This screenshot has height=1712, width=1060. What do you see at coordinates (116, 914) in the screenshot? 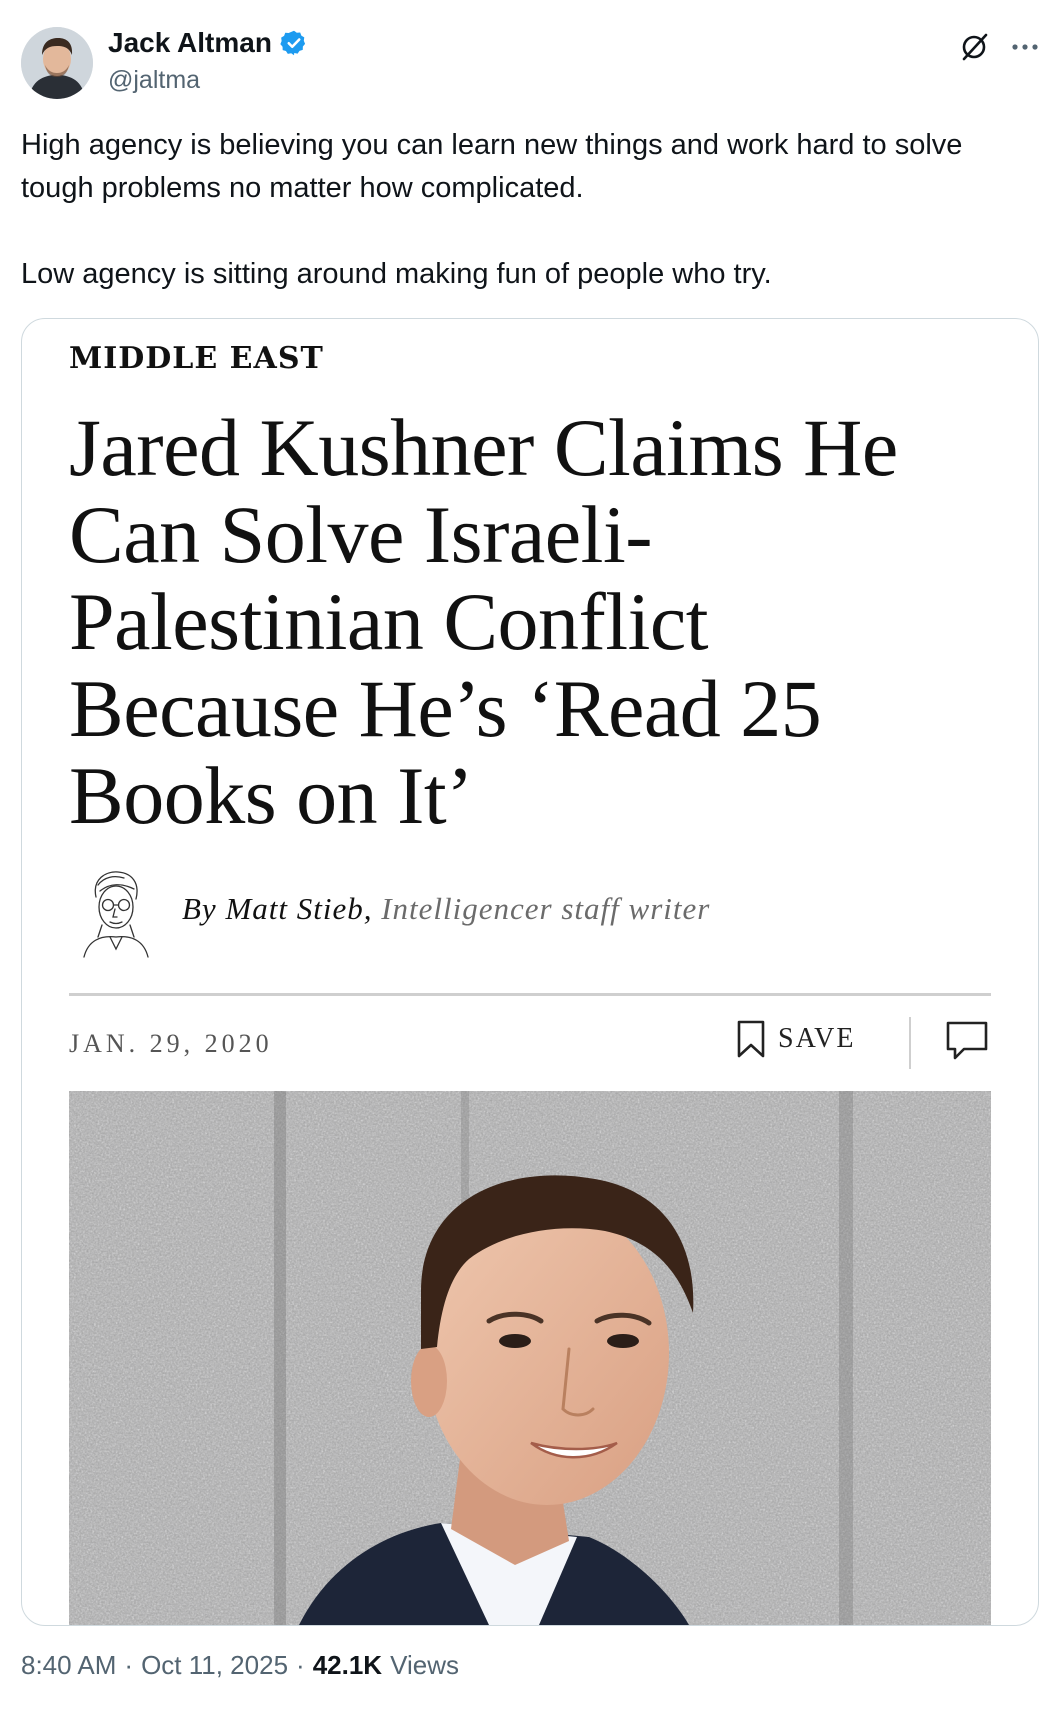
I see `author-sketch-image` at bounding box center [116, 914].